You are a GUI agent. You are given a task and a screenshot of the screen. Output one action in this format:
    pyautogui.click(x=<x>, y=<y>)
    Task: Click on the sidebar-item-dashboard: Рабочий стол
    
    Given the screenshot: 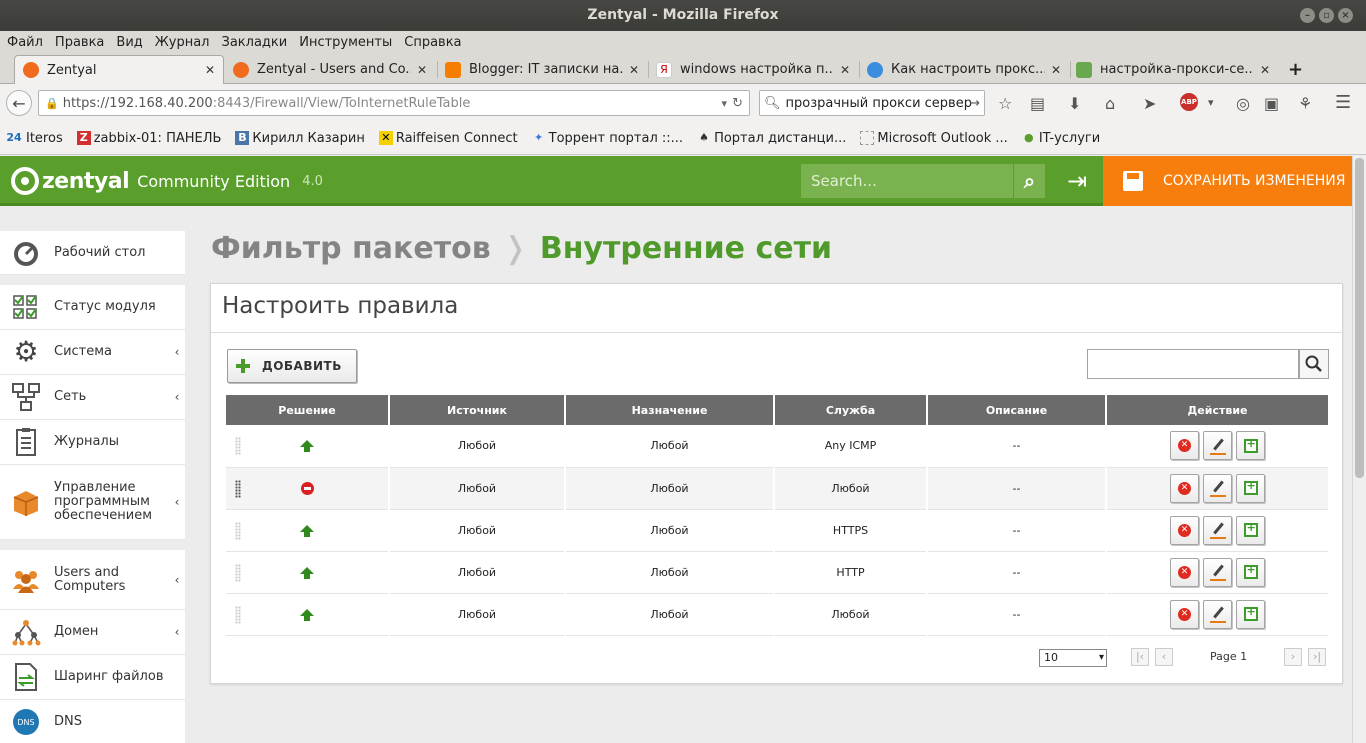 What is the action you would take?
    pyautogui.click(x=92, y=253)
    